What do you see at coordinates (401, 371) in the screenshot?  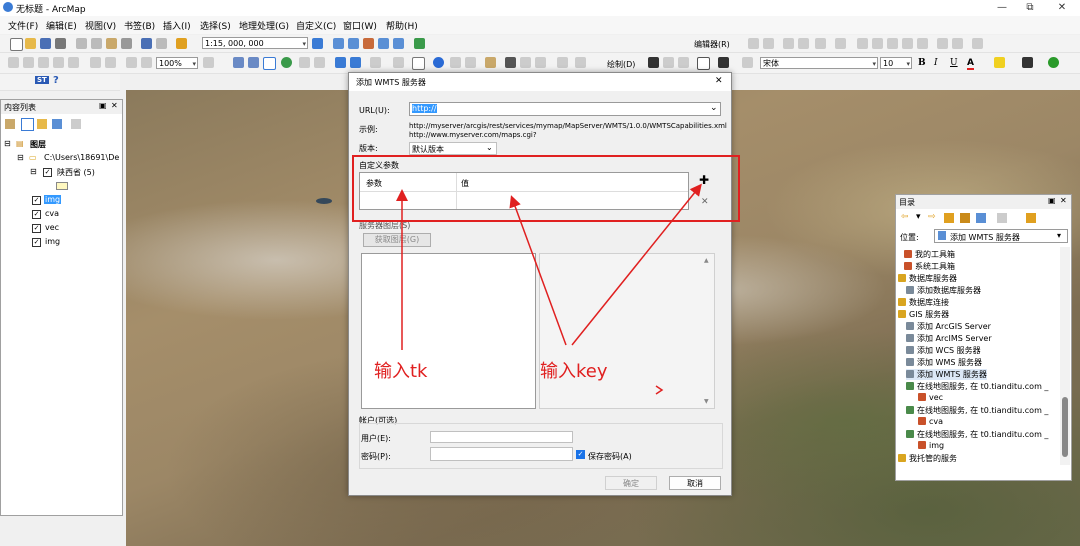 I see `annotation-input-tk: 输入tk` at bounding box center [401, 371].